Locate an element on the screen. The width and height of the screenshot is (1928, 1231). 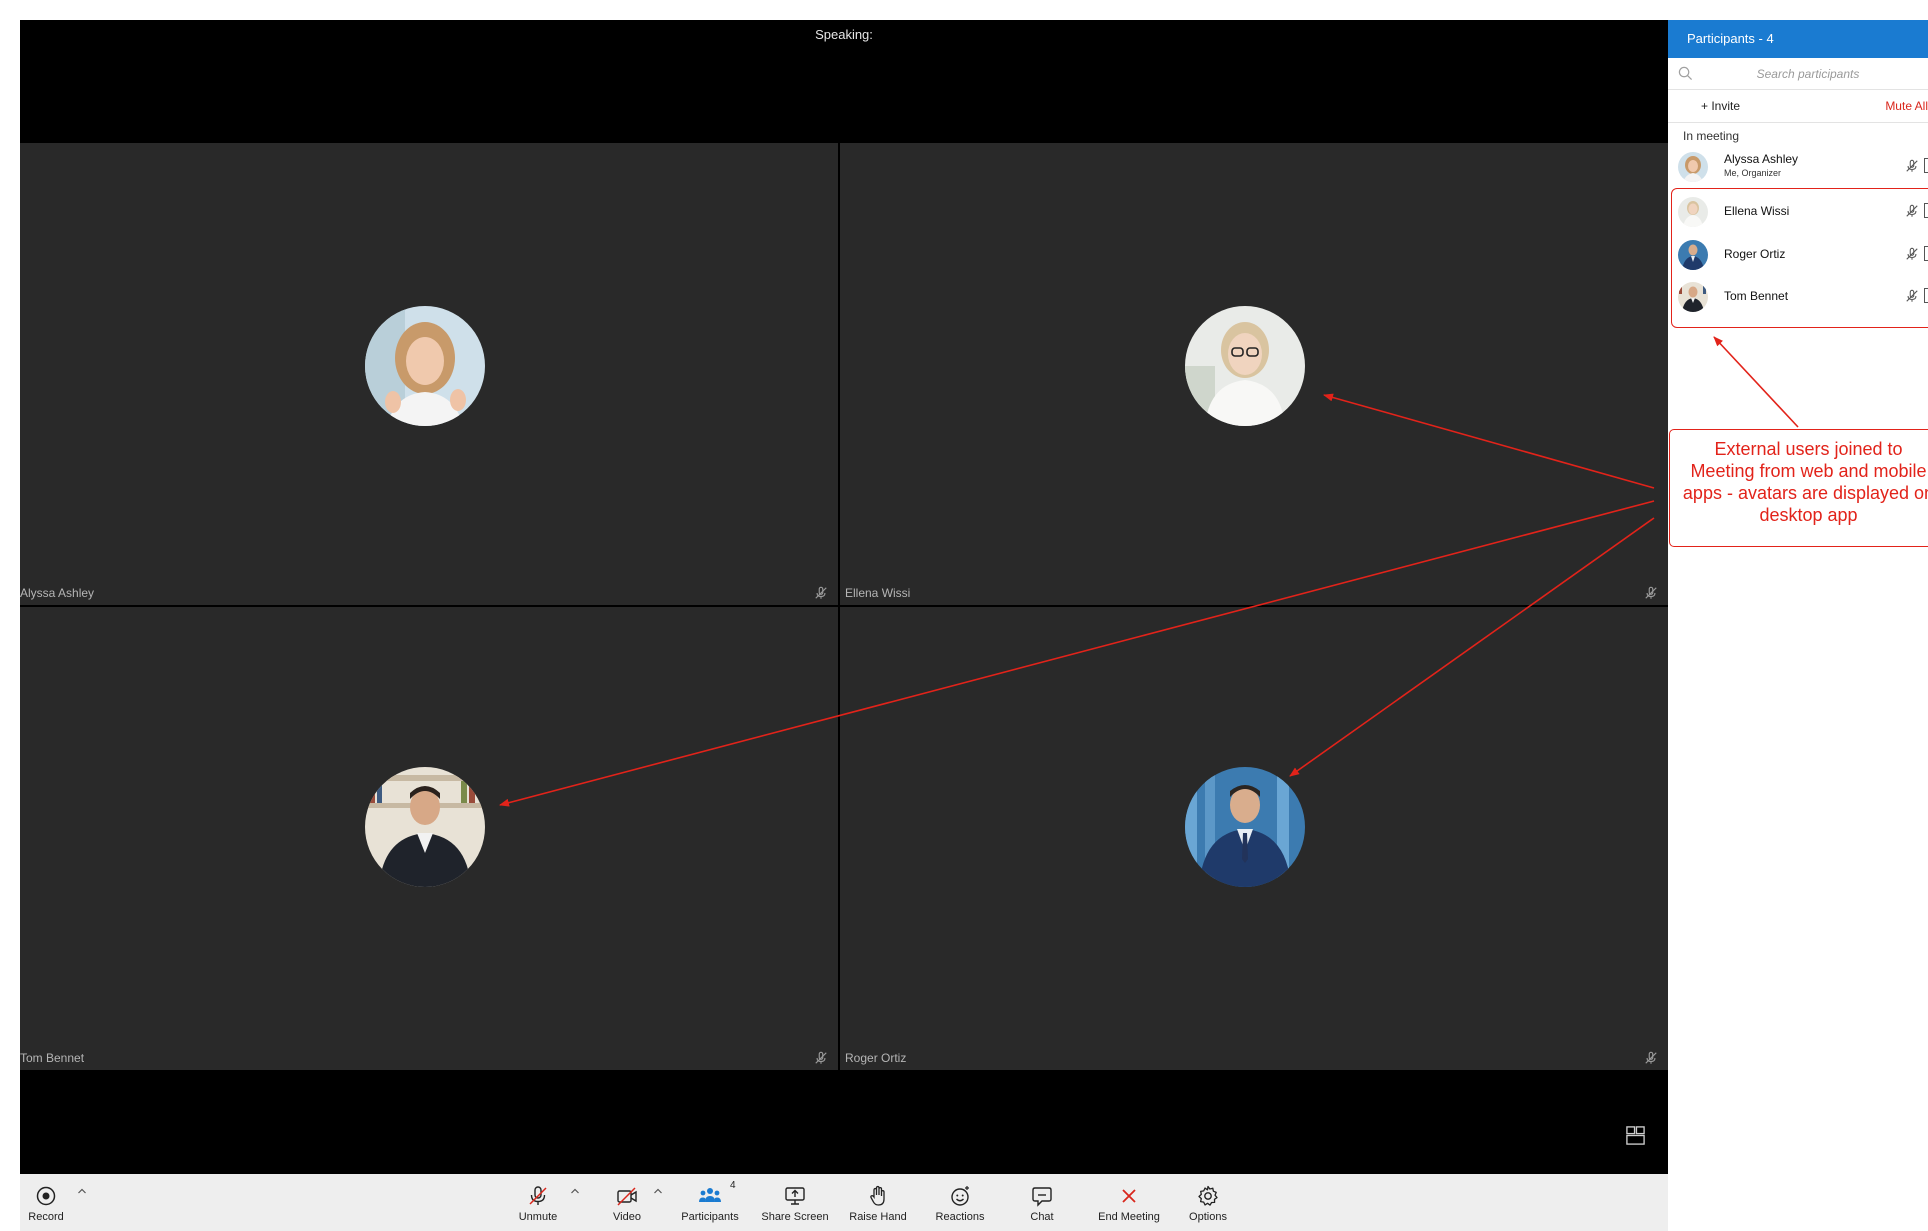
participant-row-alyssa-ashley: Alyssa Ashley Me, Organizer is located at coordinates (1798, 166).